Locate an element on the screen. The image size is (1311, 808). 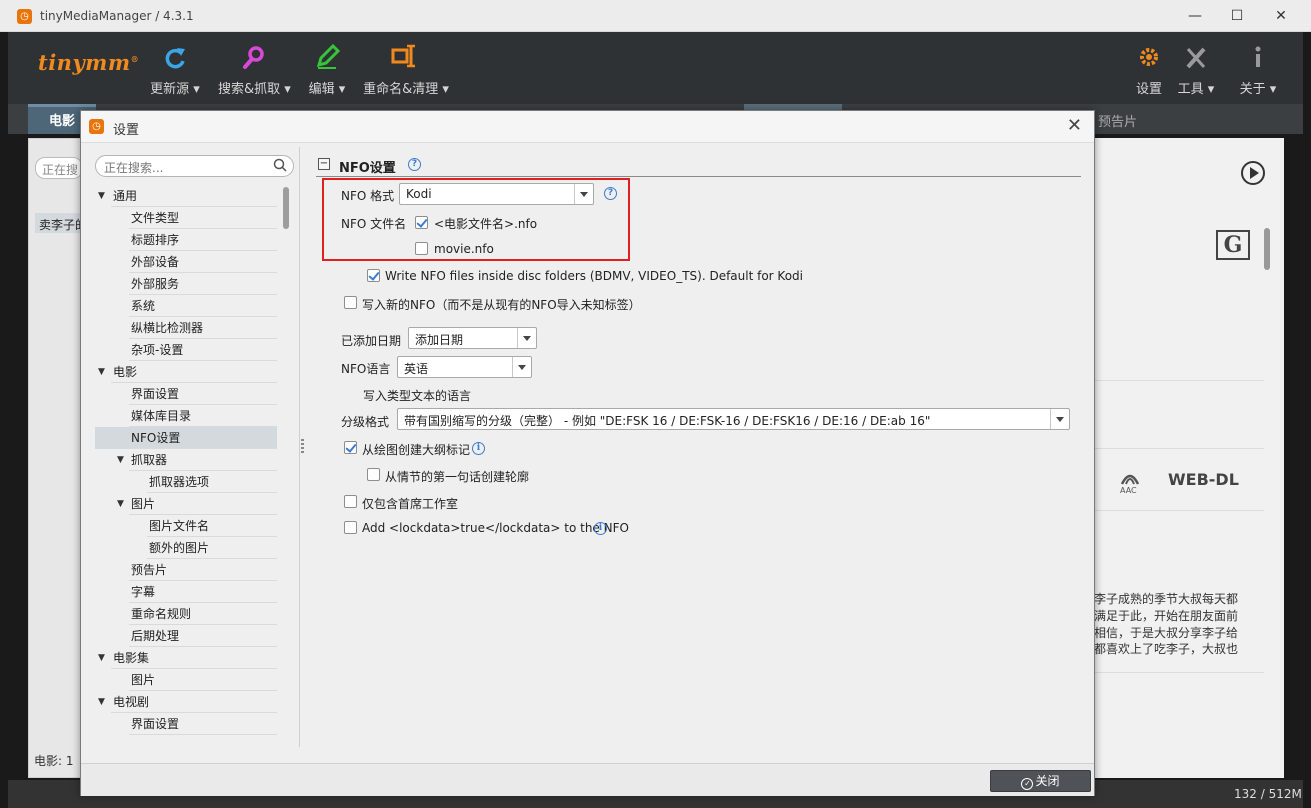
tree-item: 后期处理 is located at coordinates (186, 636).